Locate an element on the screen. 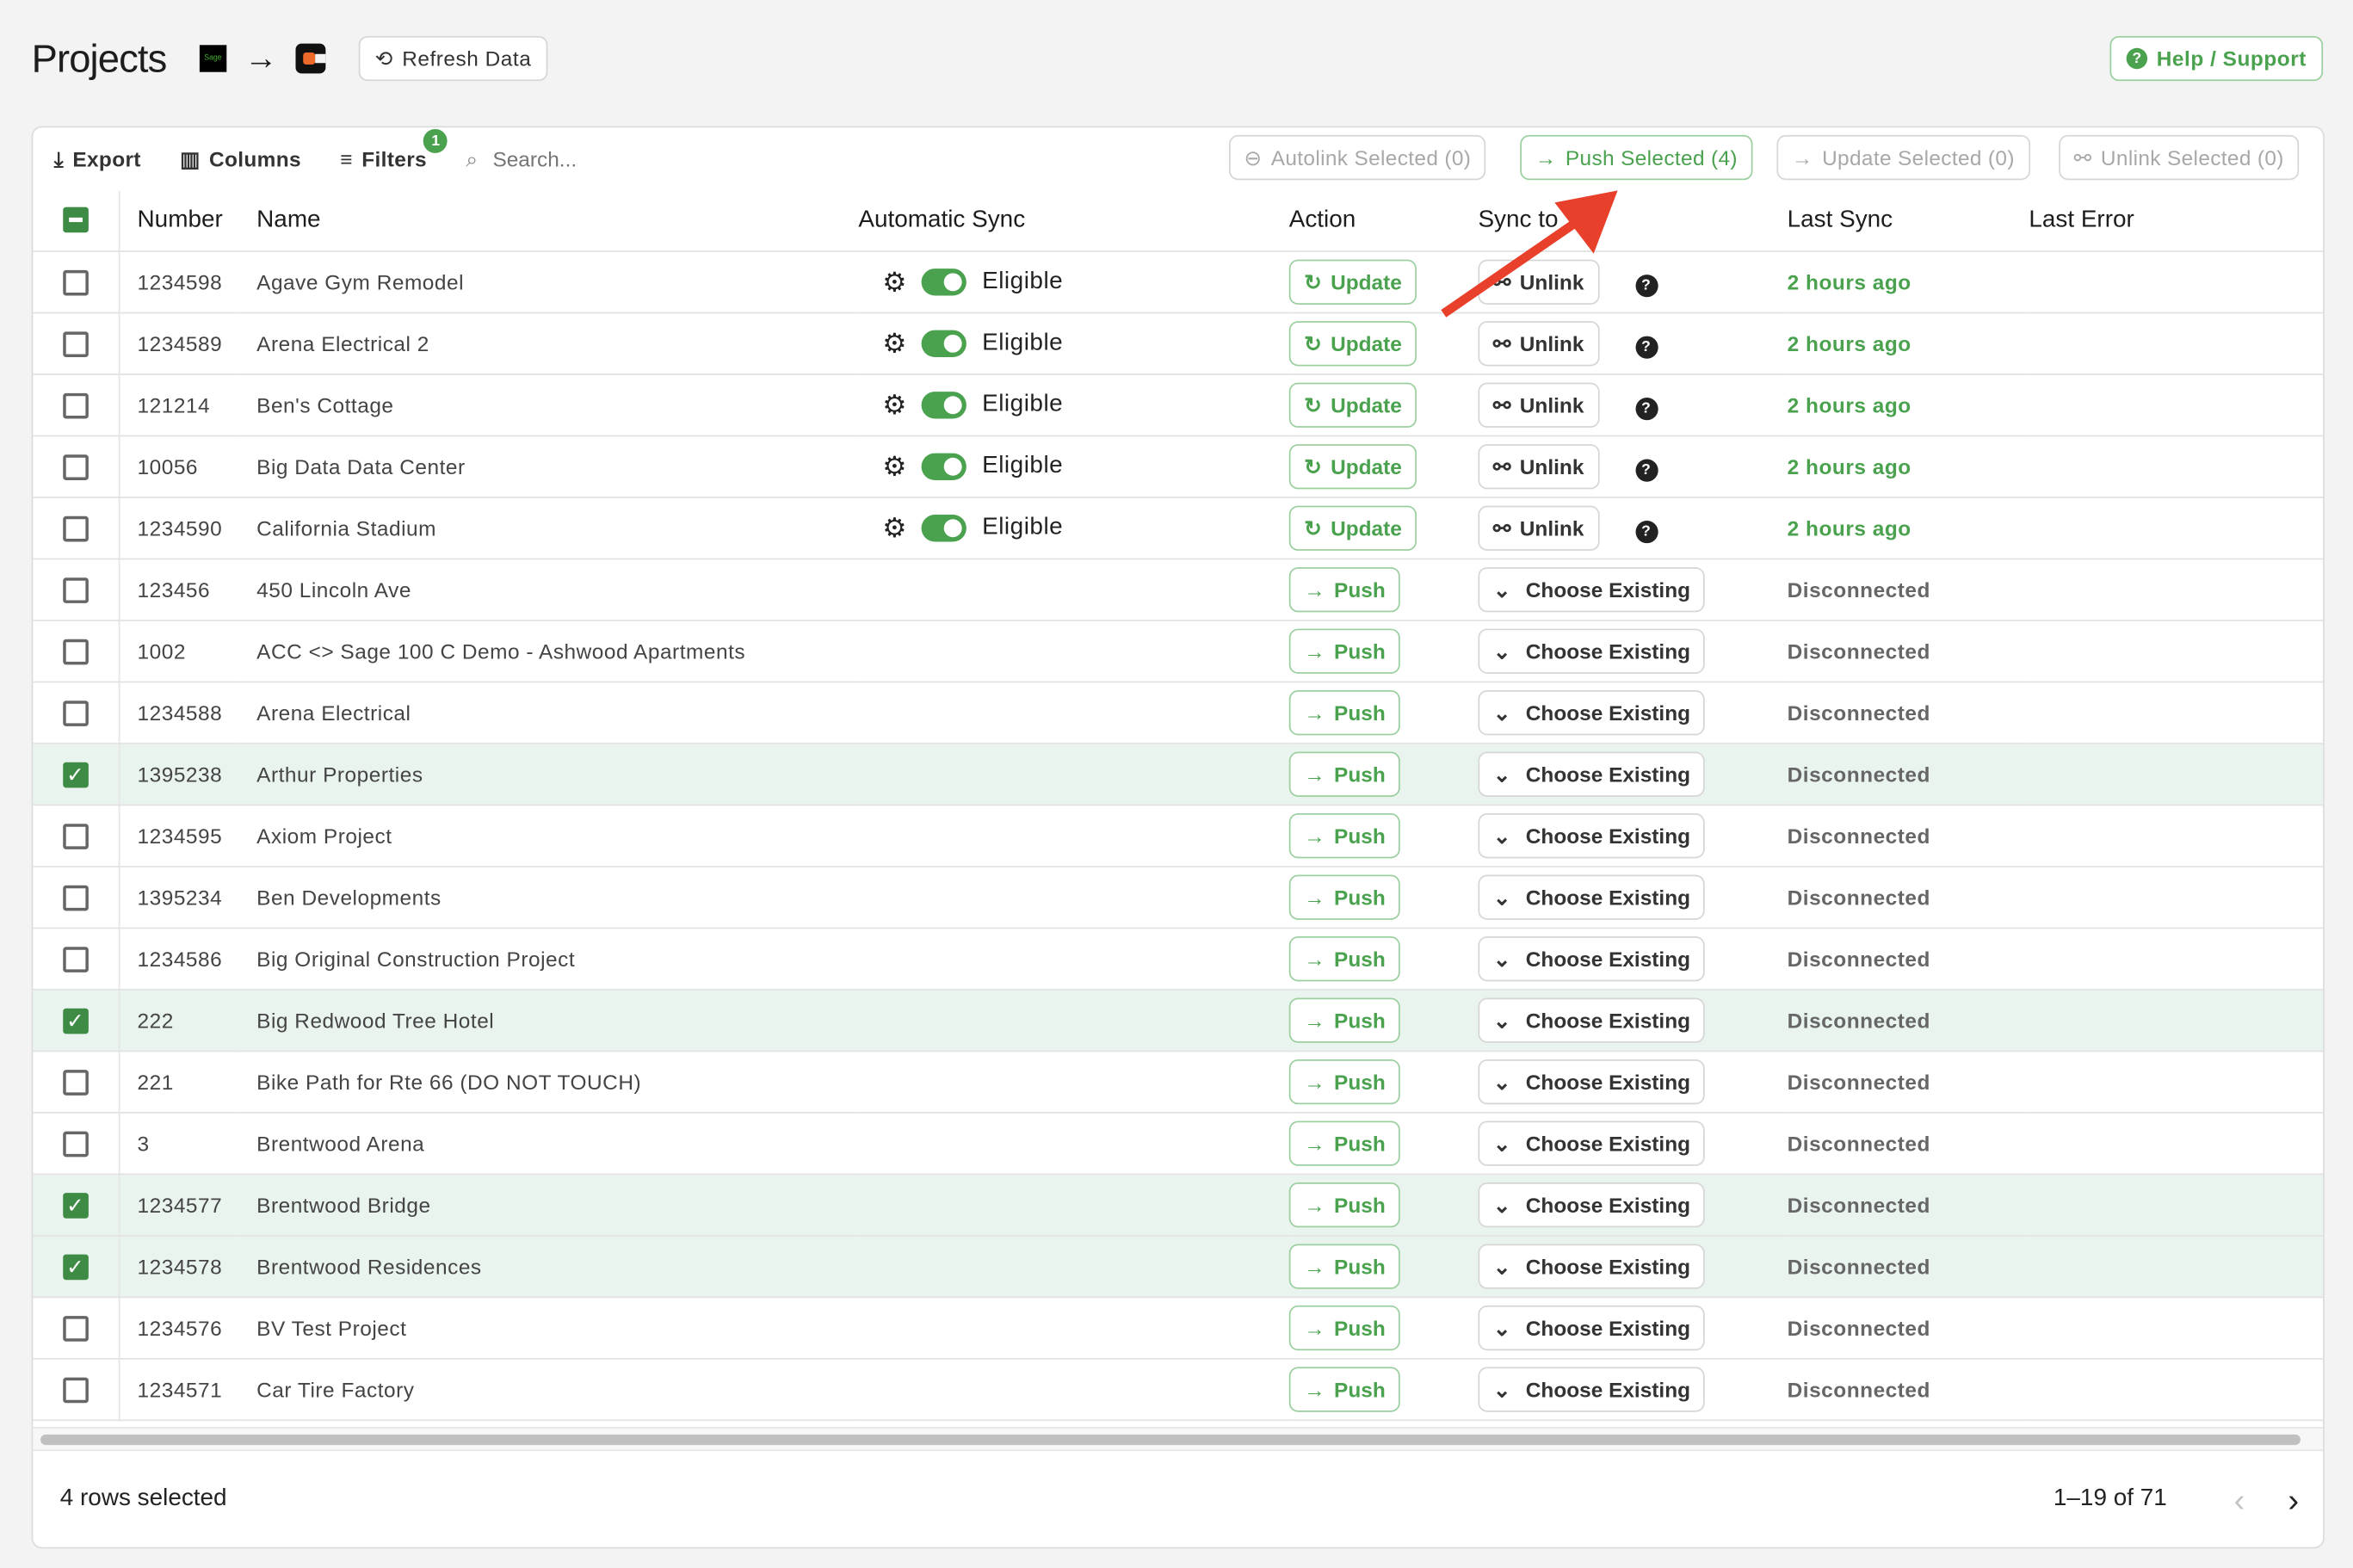 This screenshot has width=2353, height=1568. column-header-number: Number is located at coordinates (178, 221).